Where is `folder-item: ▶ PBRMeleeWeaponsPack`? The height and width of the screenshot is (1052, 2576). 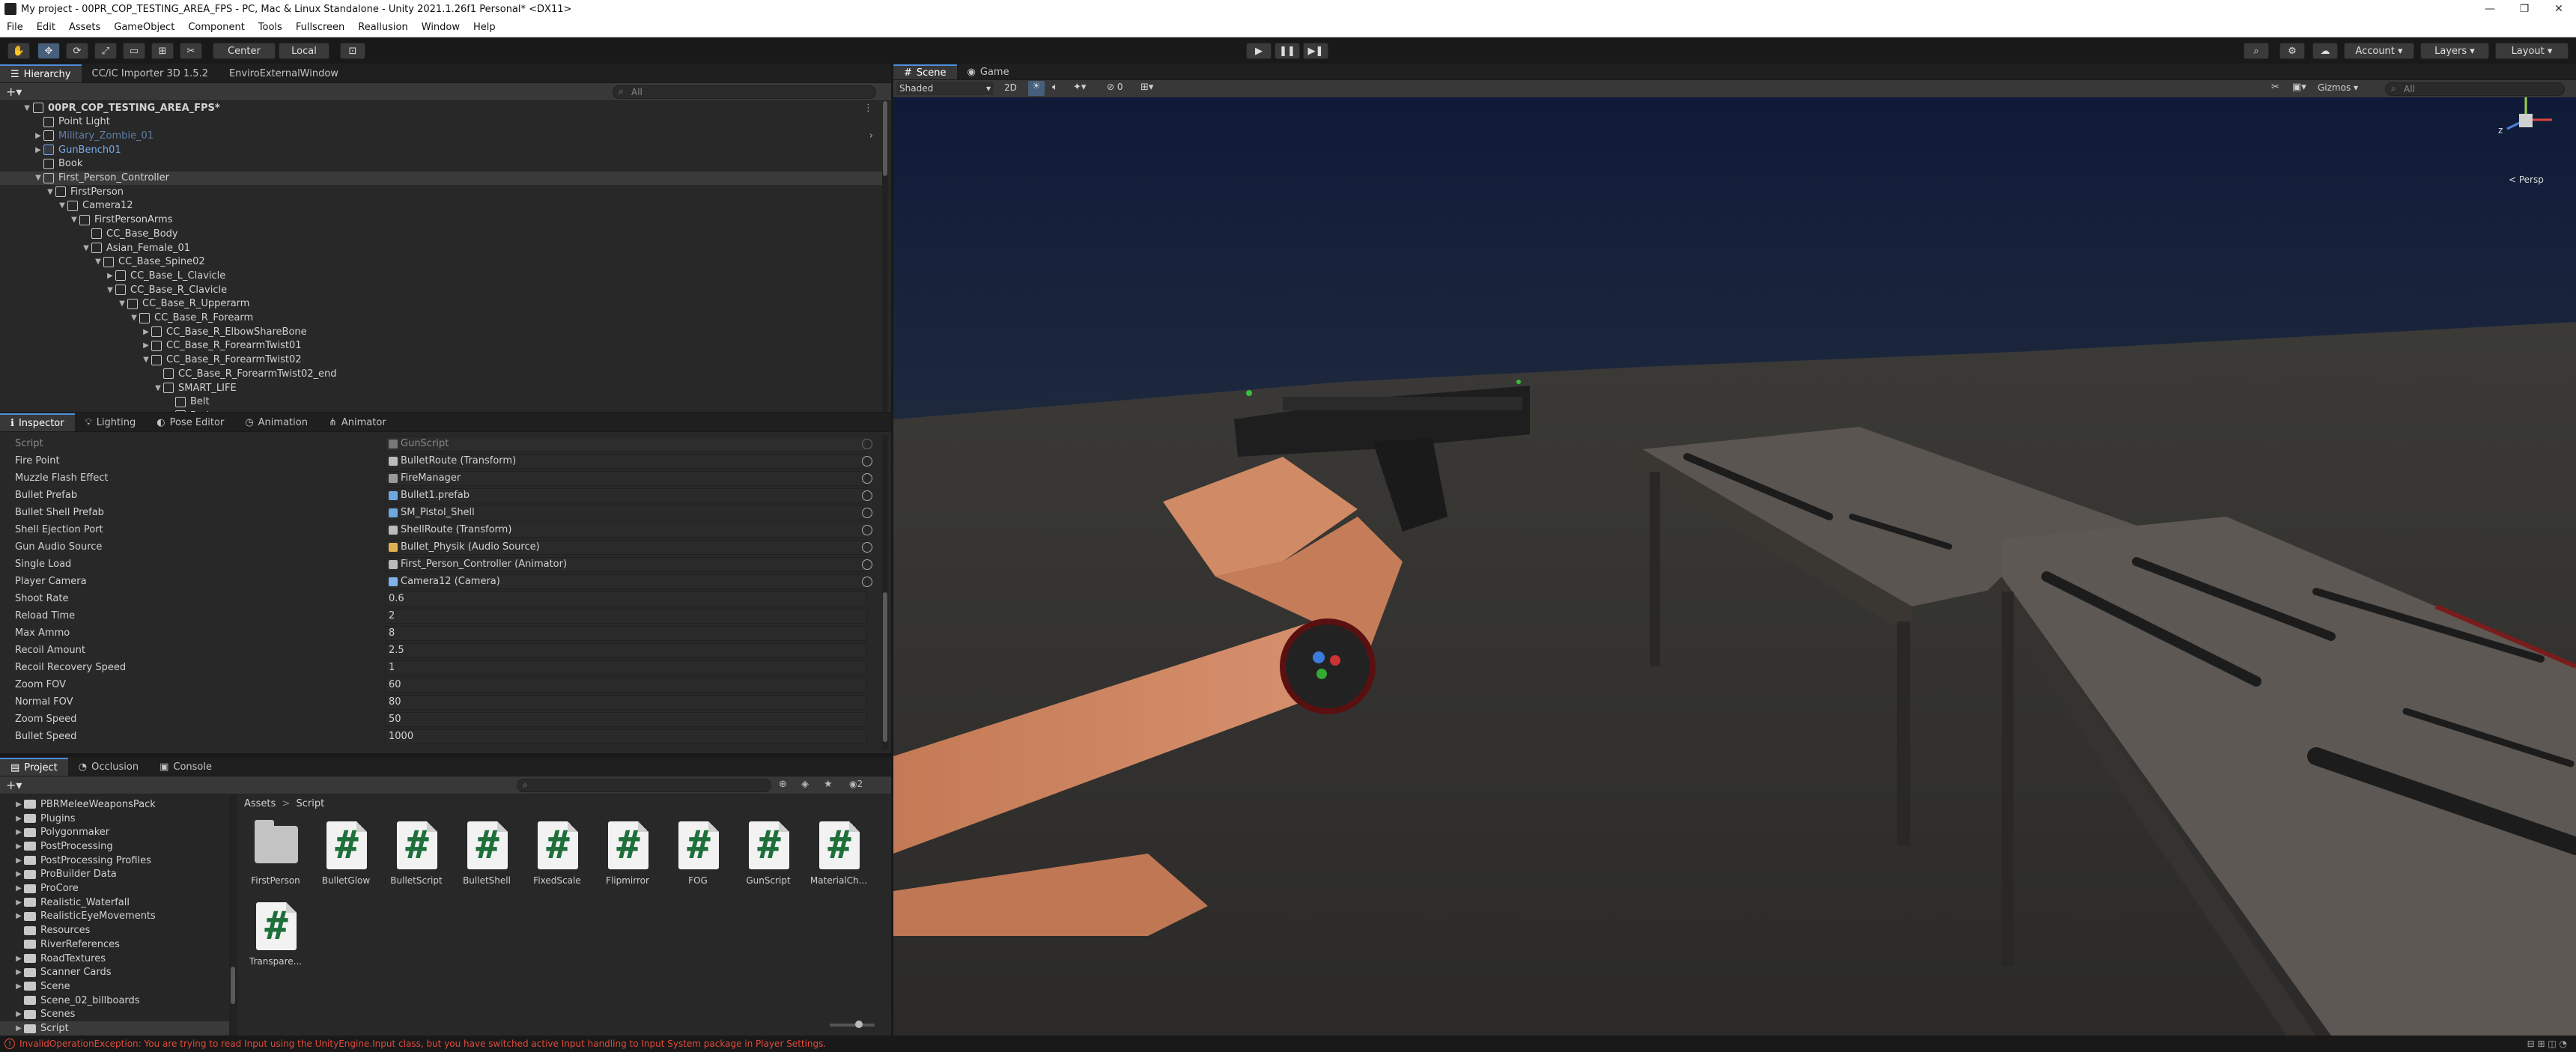
folder-item: ▶ PBRMeleeWeaponsPack is located at coordinates (117, 804).